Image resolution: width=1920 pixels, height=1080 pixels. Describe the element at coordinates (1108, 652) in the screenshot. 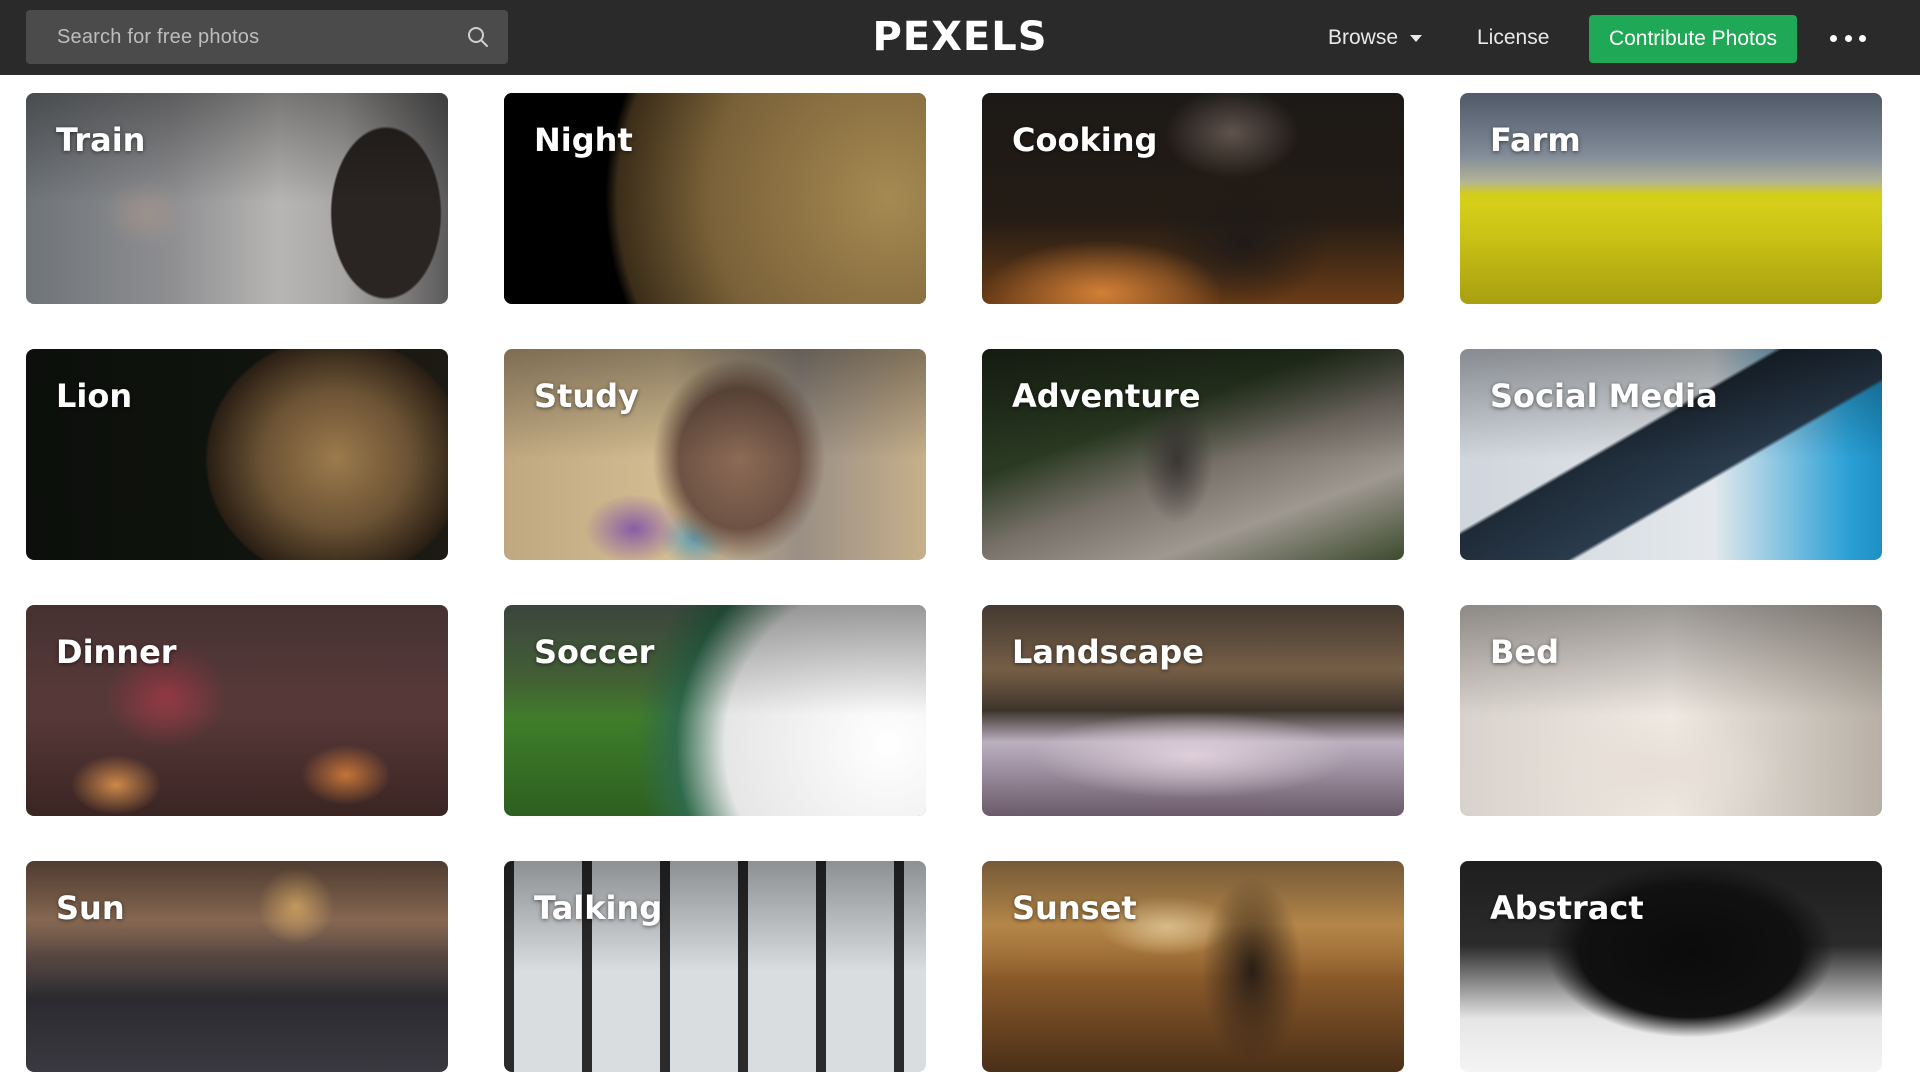

I see `category-label: Landscape` at that location.